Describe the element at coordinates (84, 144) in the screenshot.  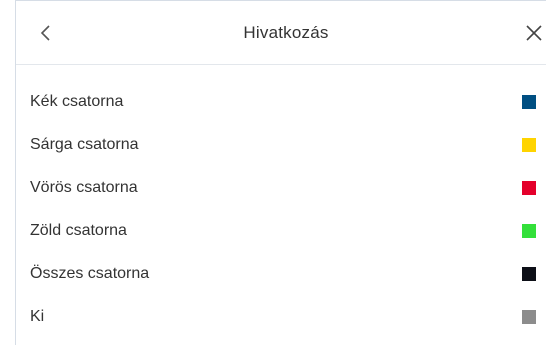
I see `channel-label: Sárga csatorna` at that location.